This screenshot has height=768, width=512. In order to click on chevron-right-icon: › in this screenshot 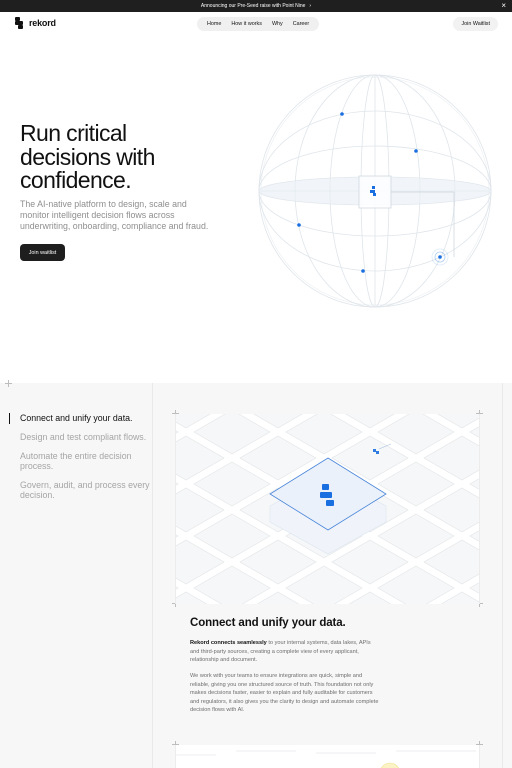, I will do `click(310, 6)`.